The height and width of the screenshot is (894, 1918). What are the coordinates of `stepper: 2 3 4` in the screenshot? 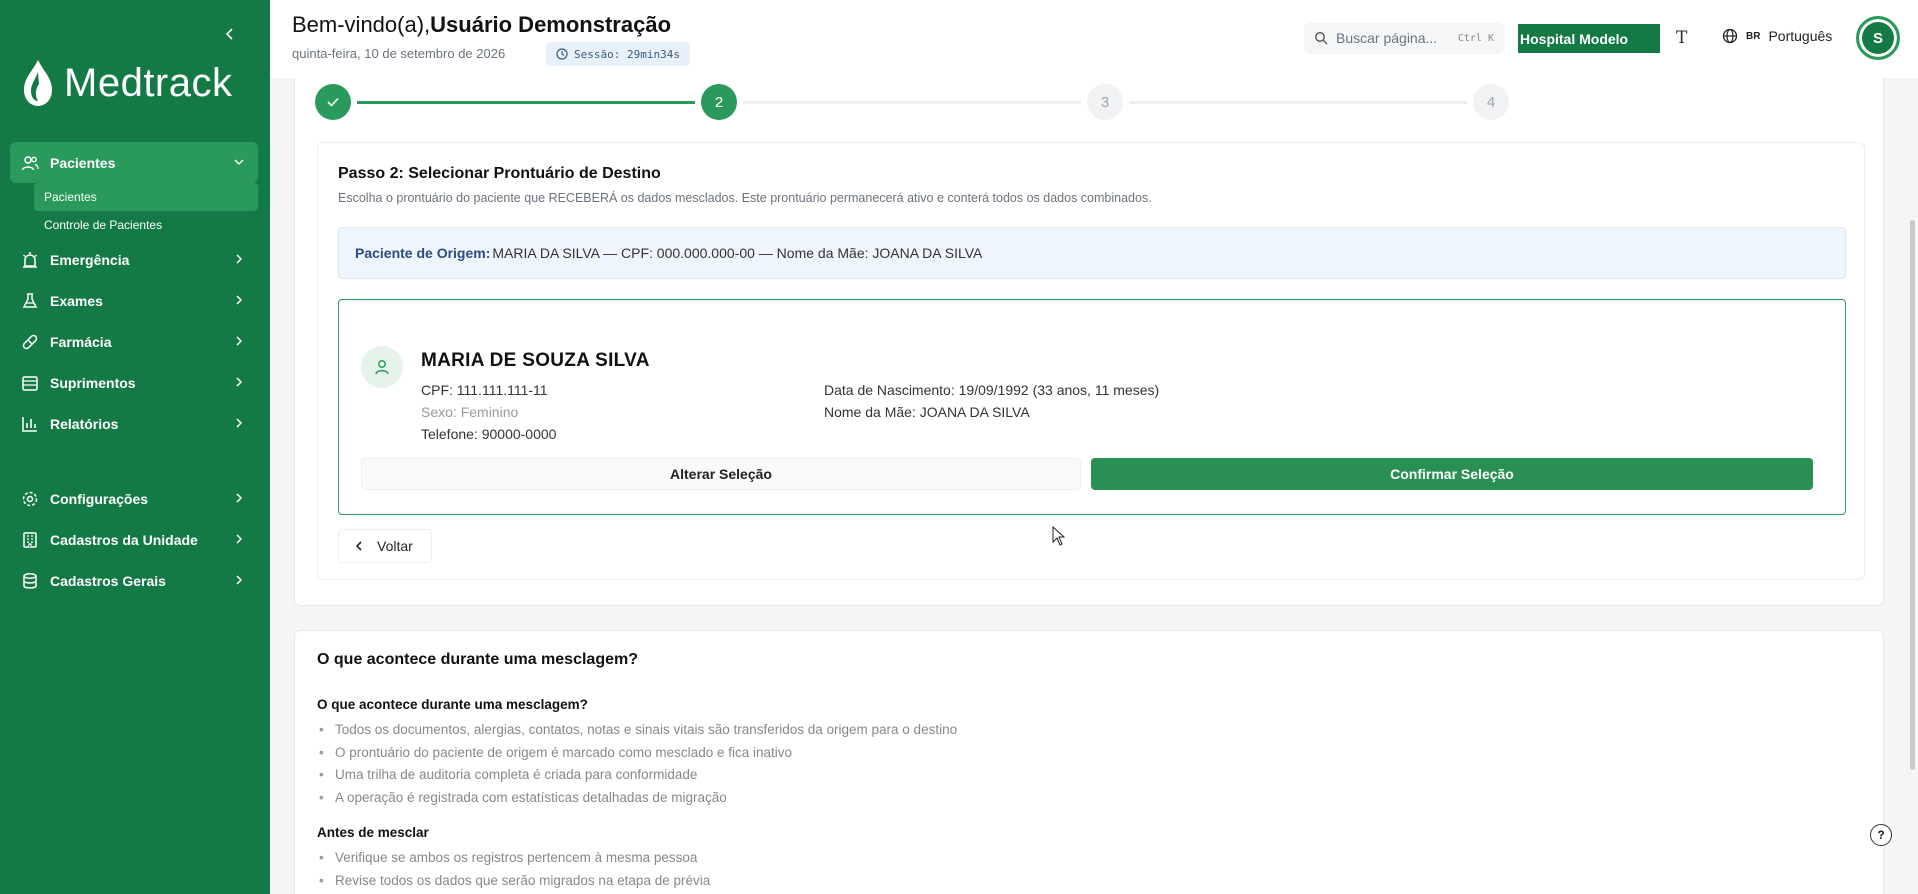 It's located at (915, 104).